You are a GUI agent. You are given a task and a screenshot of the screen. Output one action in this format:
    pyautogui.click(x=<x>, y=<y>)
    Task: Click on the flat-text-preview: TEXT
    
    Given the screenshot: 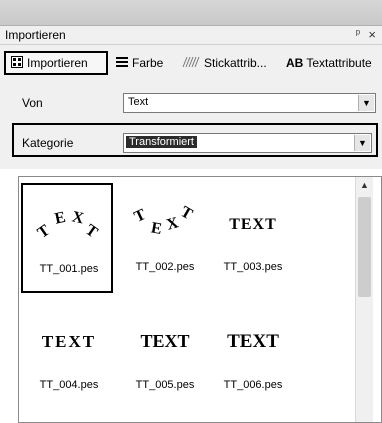 What is the action you would take?
    pyautogui.click(x=253, y=224)
    